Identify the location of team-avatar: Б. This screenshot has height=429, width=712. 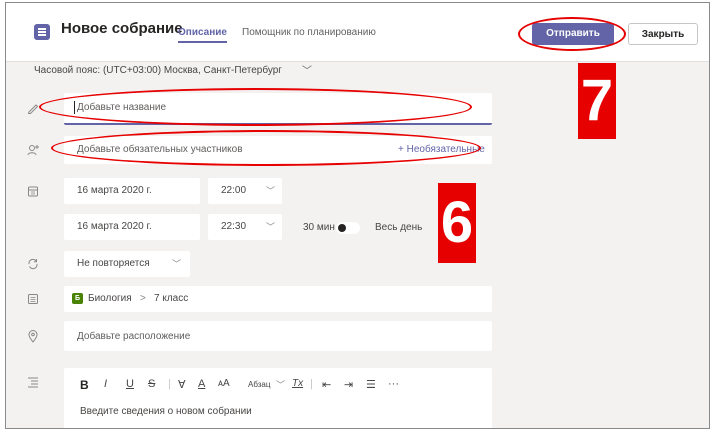
(77, 298).